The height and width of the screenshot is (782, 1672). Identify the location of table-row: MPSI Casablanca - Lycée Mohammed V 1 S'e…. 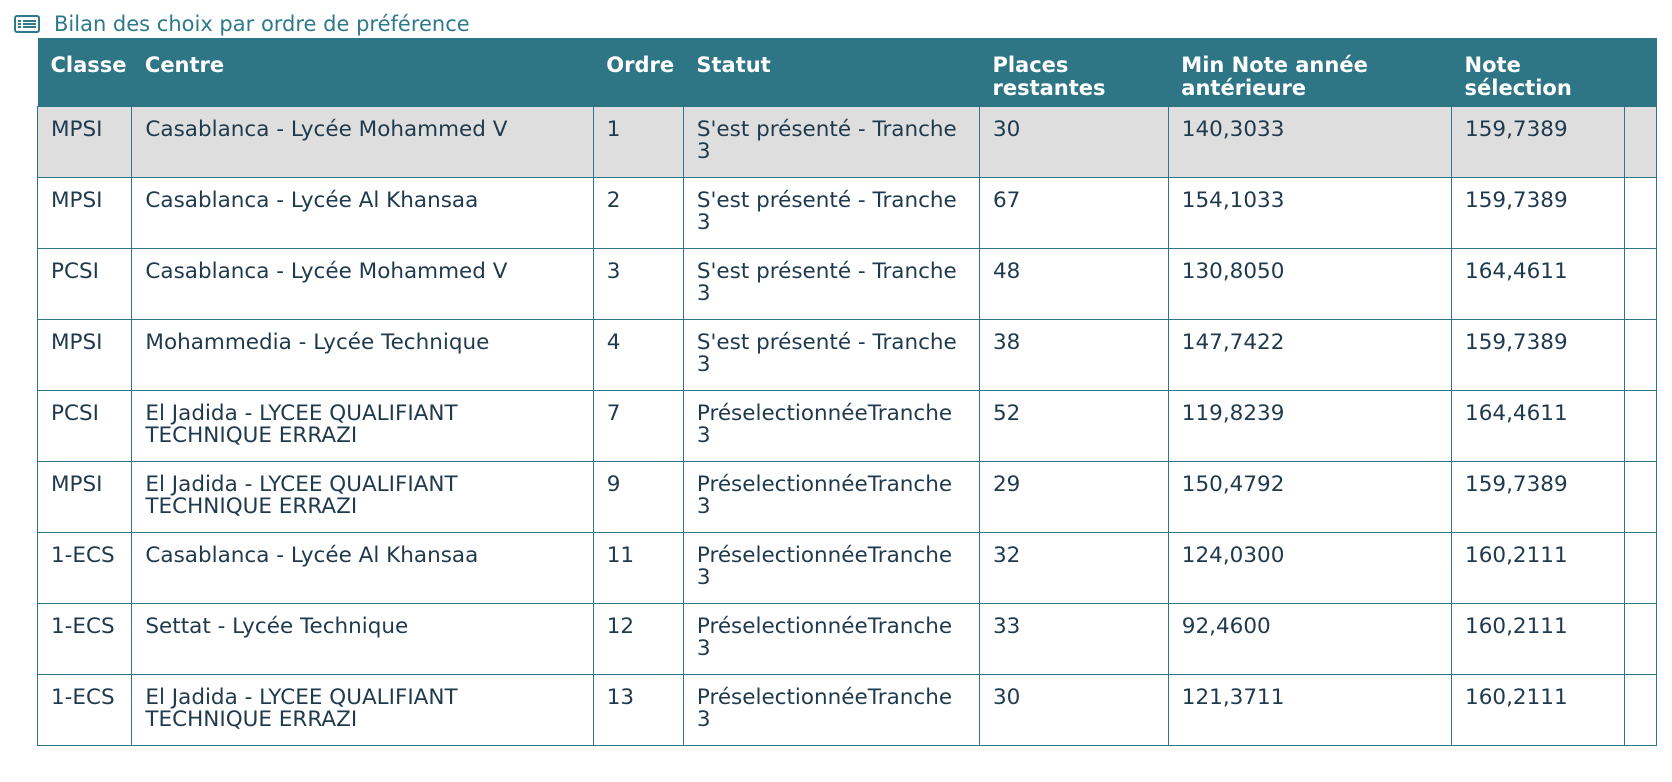
(847, 141).